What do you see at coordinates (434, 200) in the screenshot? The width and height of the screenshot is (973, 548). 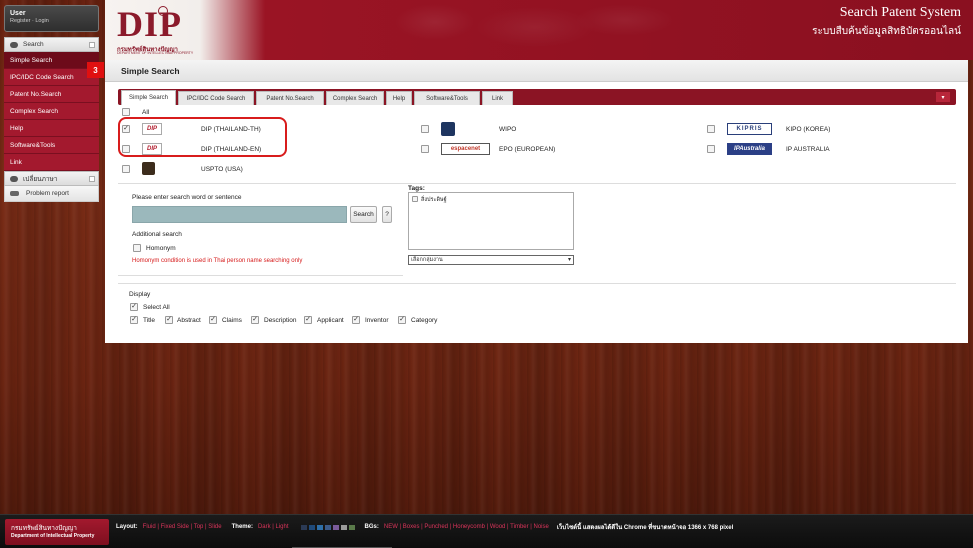 I see `tag-label: สิ่งประดิษฐ์` at bounding box center [434, 200].